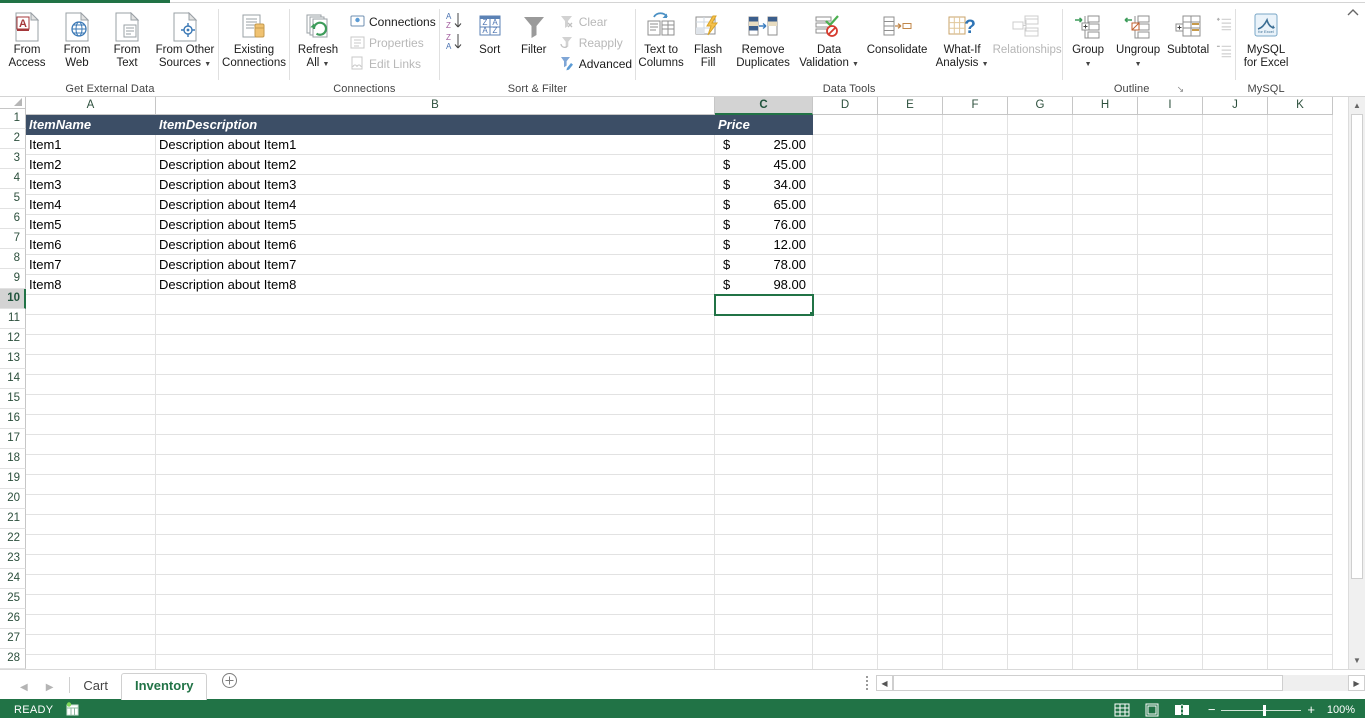 The width and height of the screenshot is (1365, 718). I want to click on cell-C17, so click(764, 445).